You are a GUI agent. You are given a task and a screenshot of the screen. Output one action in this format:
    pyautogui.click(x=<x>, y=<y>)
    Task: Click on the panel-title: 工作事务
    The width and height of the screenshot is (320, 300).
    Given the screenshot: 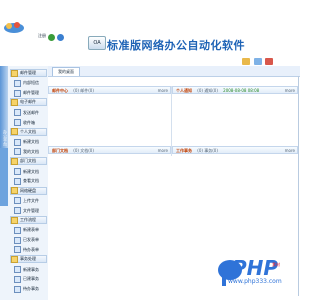 What is the action you would take?
    pyautogui.click(x=184, y=150)
    